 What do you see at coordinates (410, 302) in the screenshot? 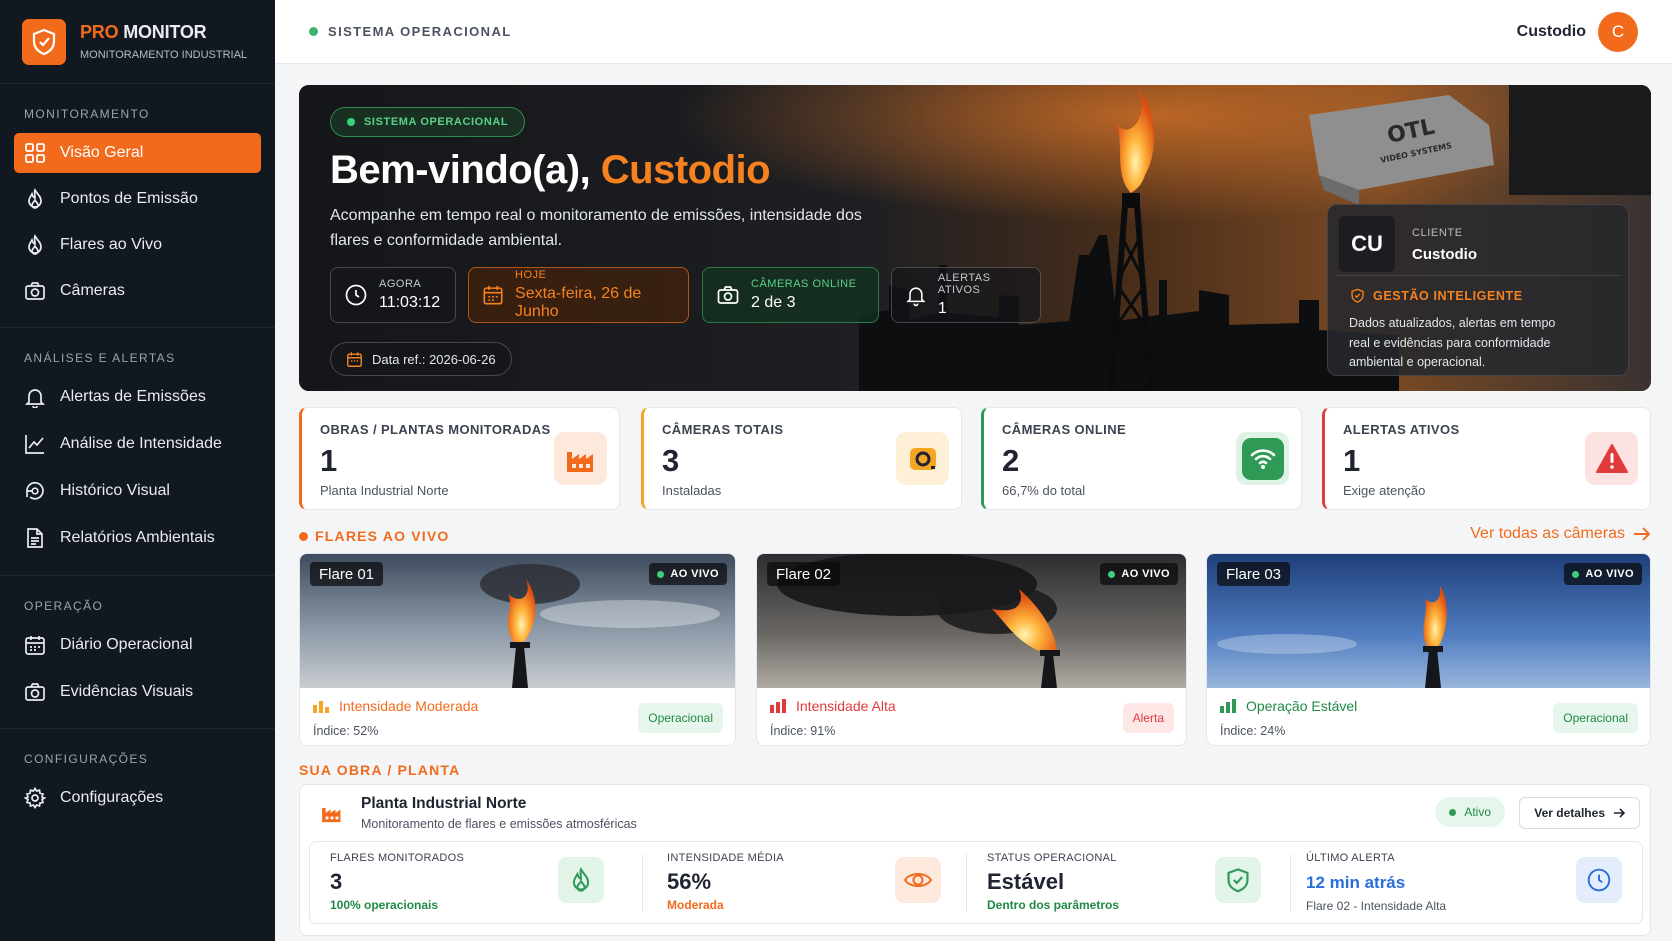
I see `current-time: 11:03:12` at bounding box center [410, 302].